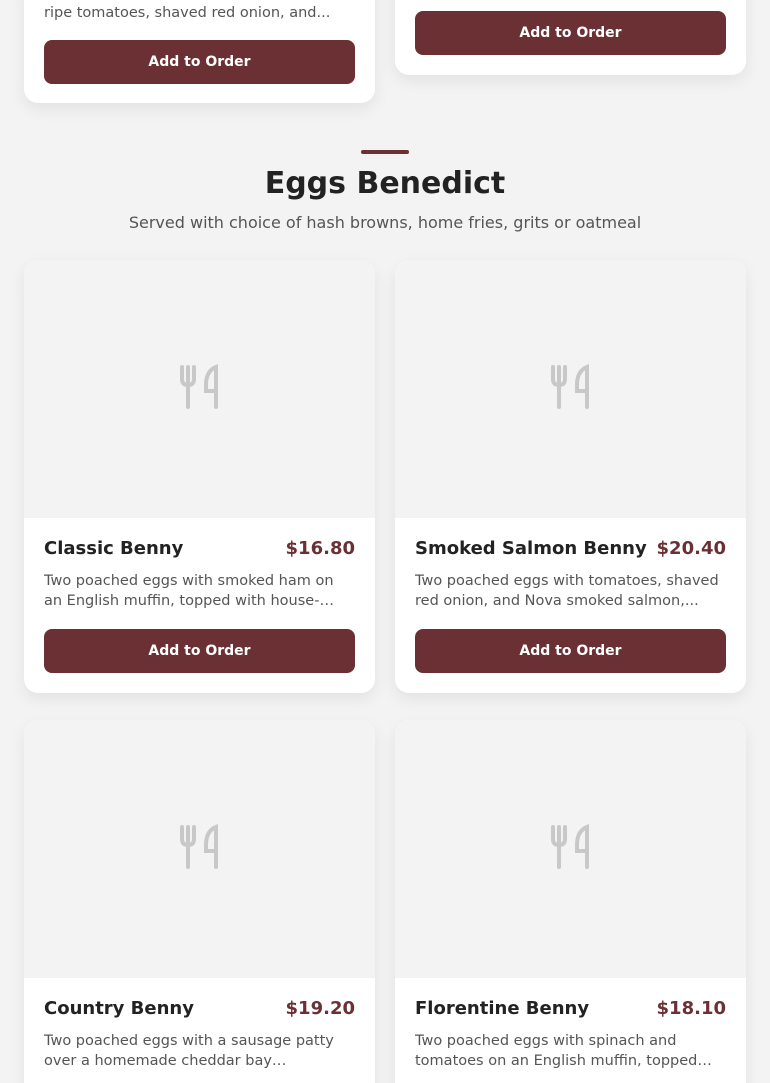 Image resolution: width=770 pixels, height=1083 pixels. I want to click on item-title: Florentine Benny, so click(502, 1008).